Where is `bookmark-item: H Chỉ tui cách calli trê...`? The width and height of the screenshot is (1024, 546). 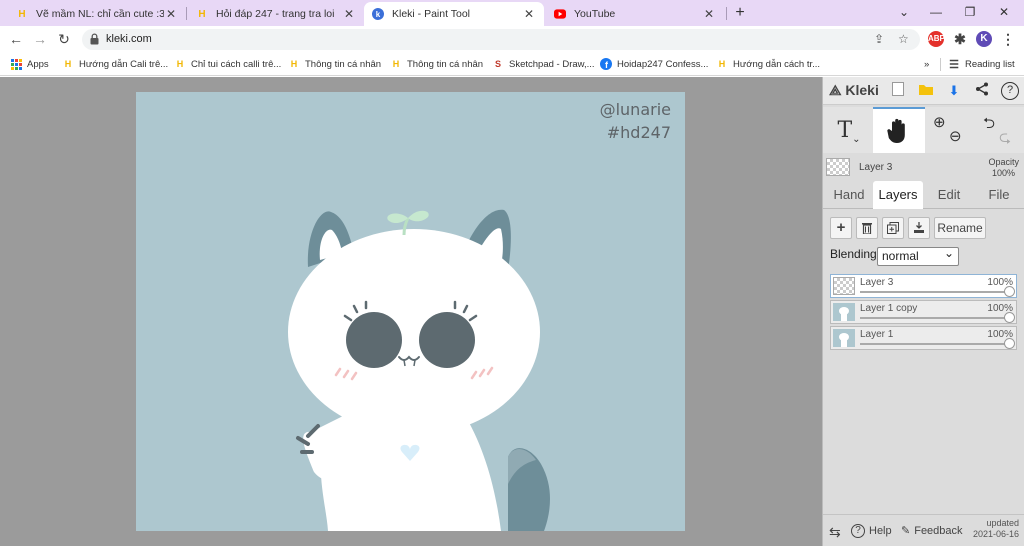 bookmark-item: H Chỉ tui cách calli trê... is located at coordinates (228, 64).